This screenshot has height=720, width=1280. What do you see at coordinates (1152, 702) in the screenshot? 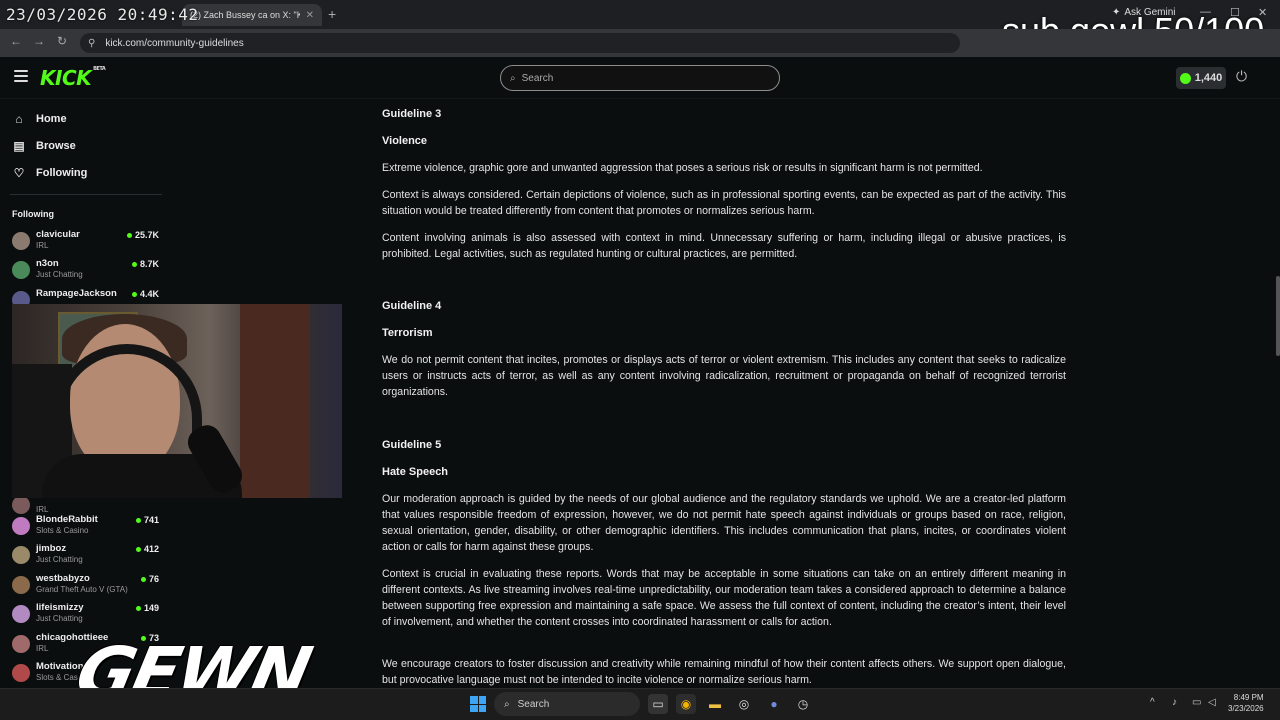
I see `tray-chevron-icon: ^` at bounding box center [1152, 702].